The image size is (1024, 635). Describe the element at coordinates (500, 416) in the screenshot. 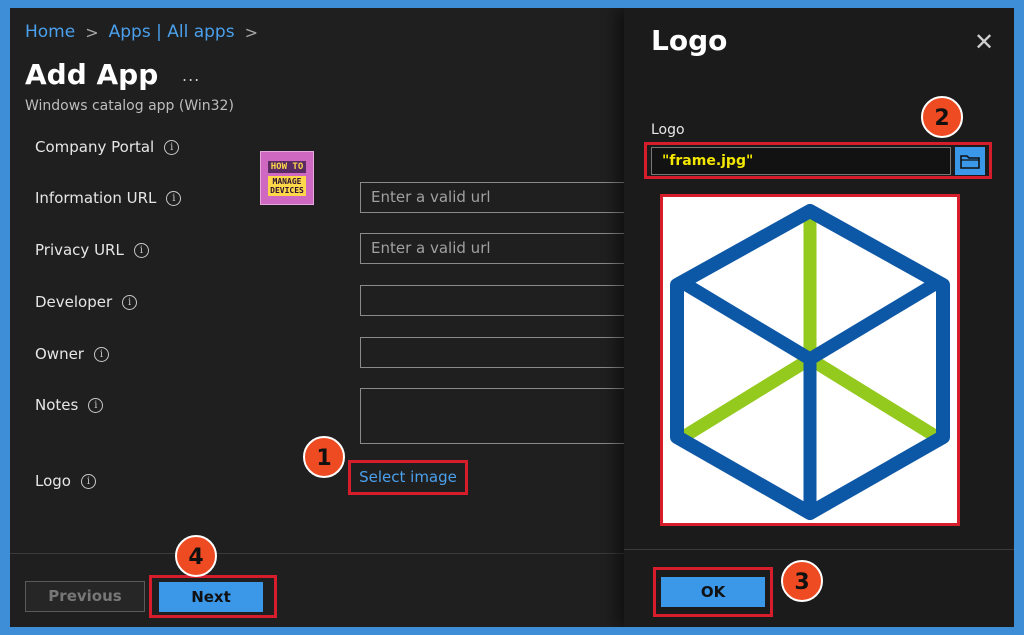

I see `notes-textarea` at that location.